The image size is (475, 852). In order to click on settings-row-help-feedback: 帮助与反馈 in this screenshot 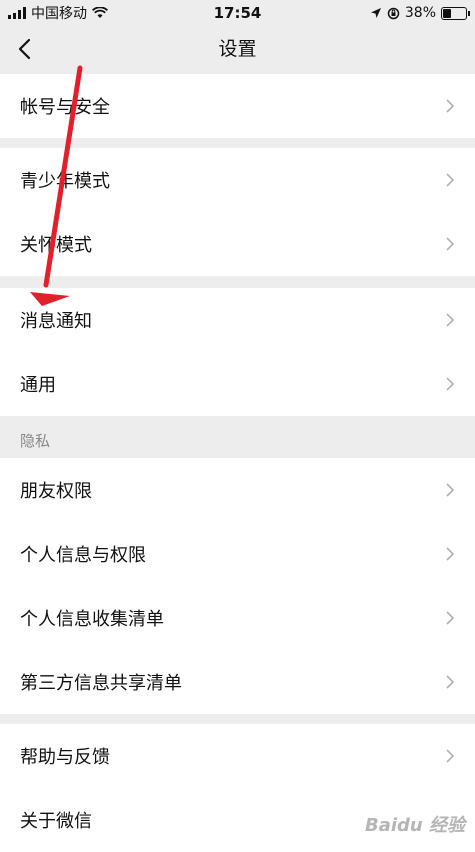, I will do `click(237, 756)`.